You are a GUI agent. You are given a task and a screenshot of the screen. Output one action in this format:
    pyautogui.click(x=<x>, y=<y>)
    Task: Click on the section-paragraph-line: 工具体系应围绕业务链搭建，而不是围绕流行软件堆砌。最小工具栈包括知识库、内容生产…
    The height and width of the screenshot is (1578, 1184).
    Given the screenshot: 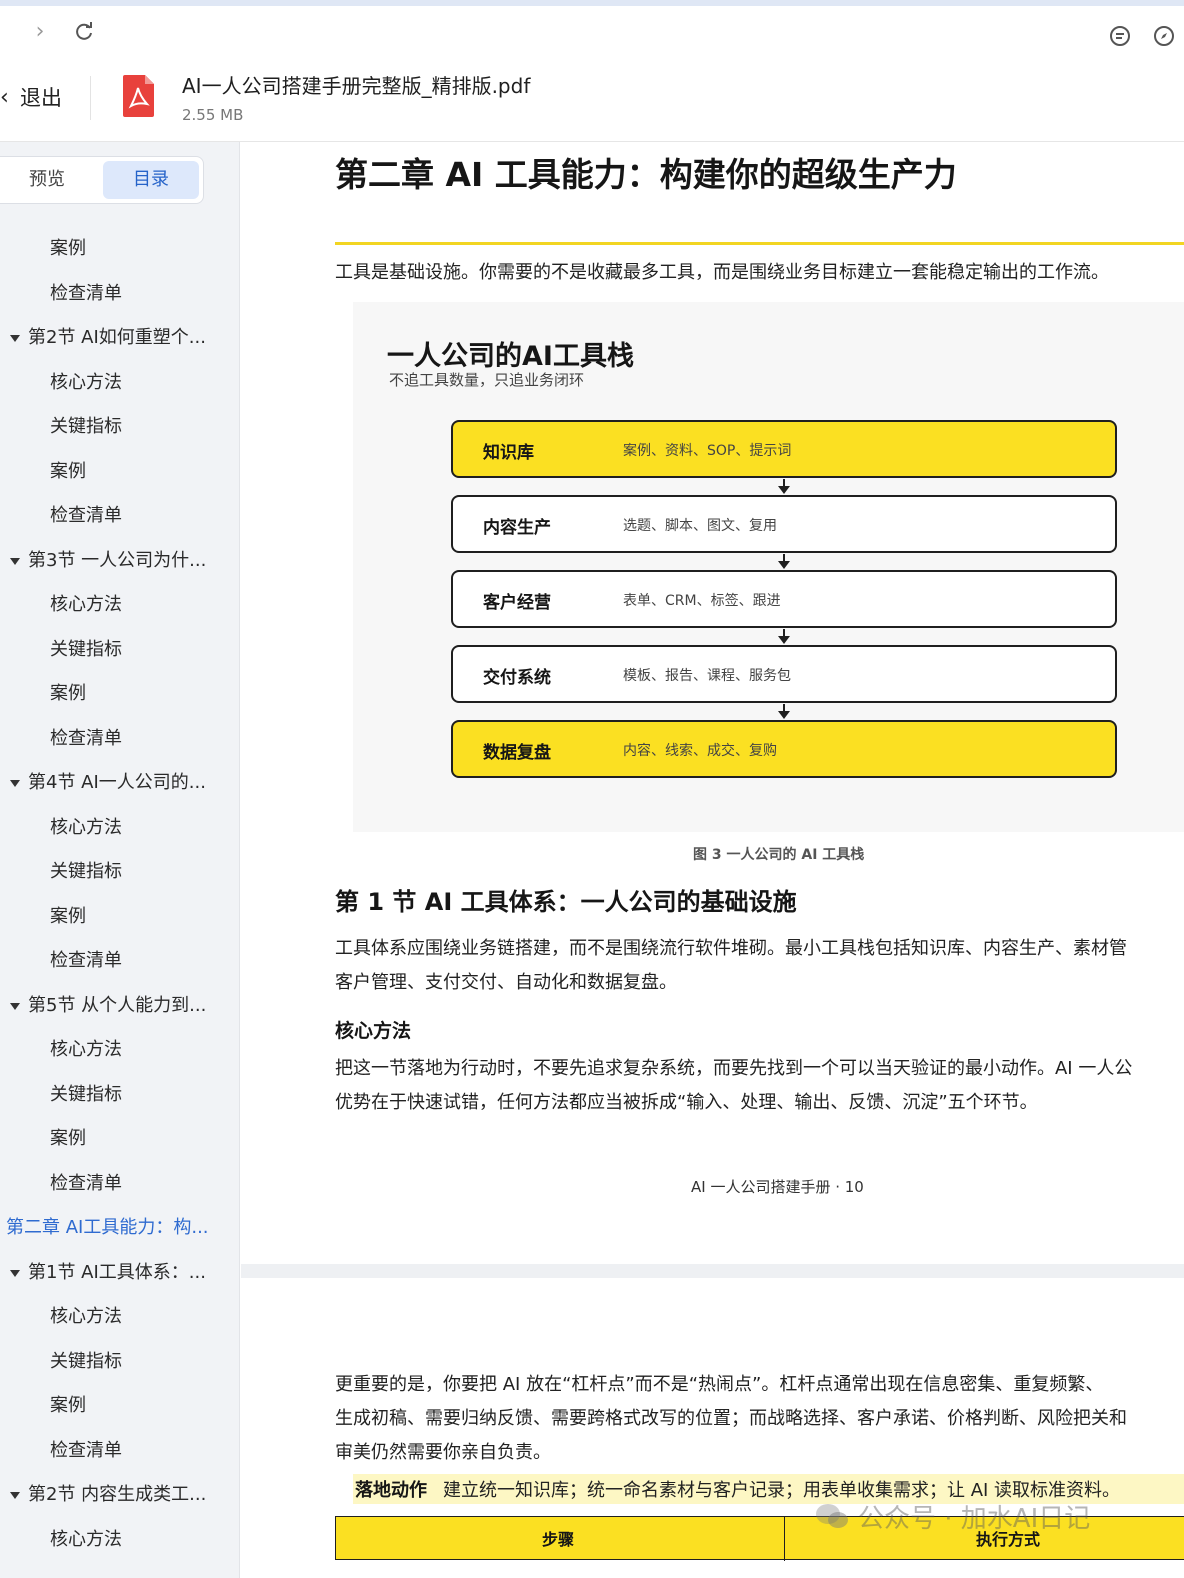 What is the action you would take?
    pyautogui.click(x=731, y=948)
    